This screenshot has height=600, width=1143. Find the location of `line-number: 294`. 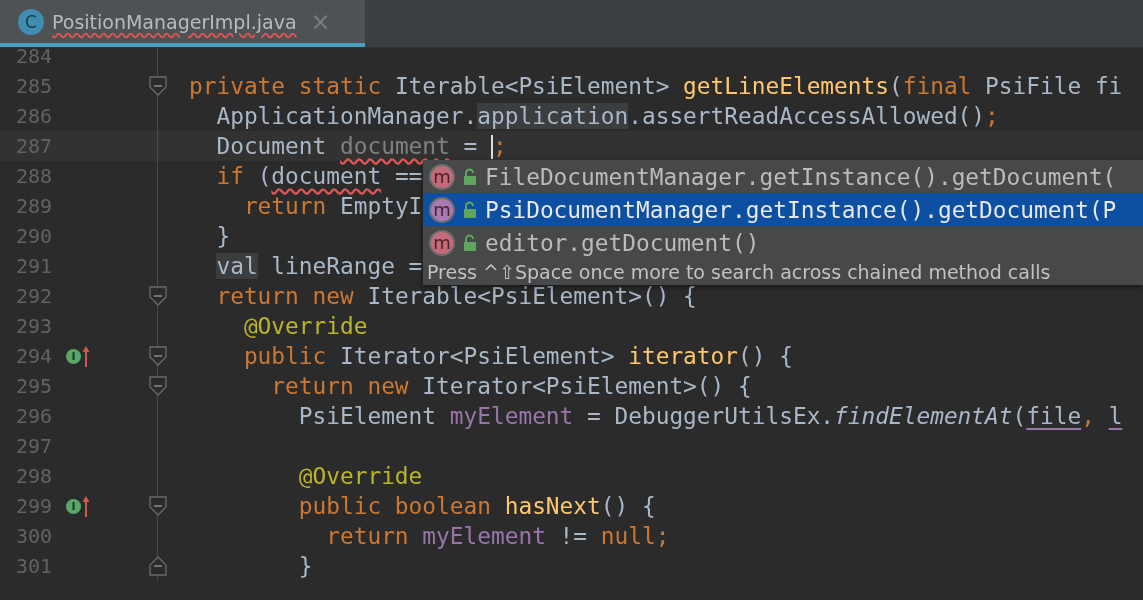

line-number: 294 is located at coordinates (33, 356).